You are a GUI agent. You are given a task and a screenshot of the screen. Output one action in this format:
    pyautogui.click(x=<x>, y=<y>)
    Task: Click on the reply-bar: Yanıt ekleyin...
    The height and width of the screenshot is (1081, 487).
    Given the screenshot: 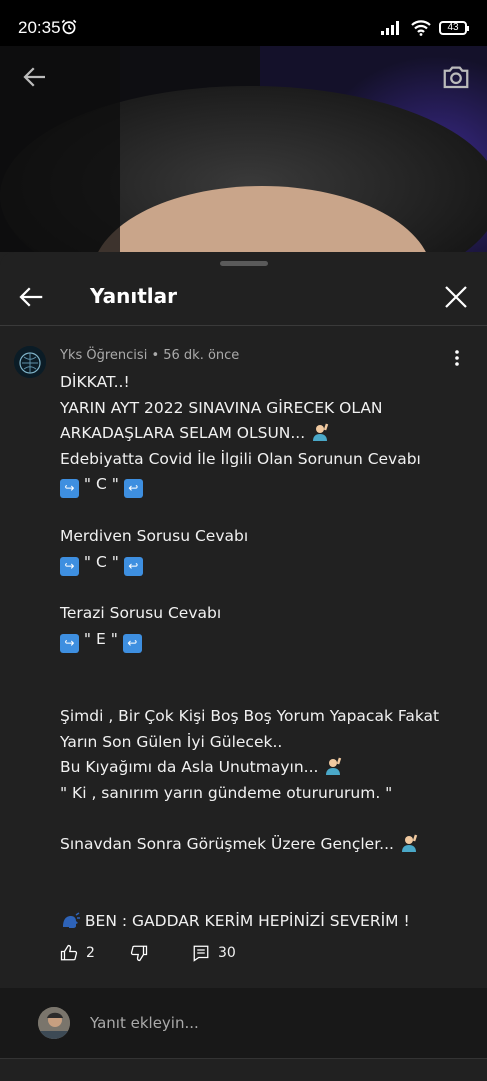 What is the action you would take?
    pyautogui.click(x=243, y=1023)
    